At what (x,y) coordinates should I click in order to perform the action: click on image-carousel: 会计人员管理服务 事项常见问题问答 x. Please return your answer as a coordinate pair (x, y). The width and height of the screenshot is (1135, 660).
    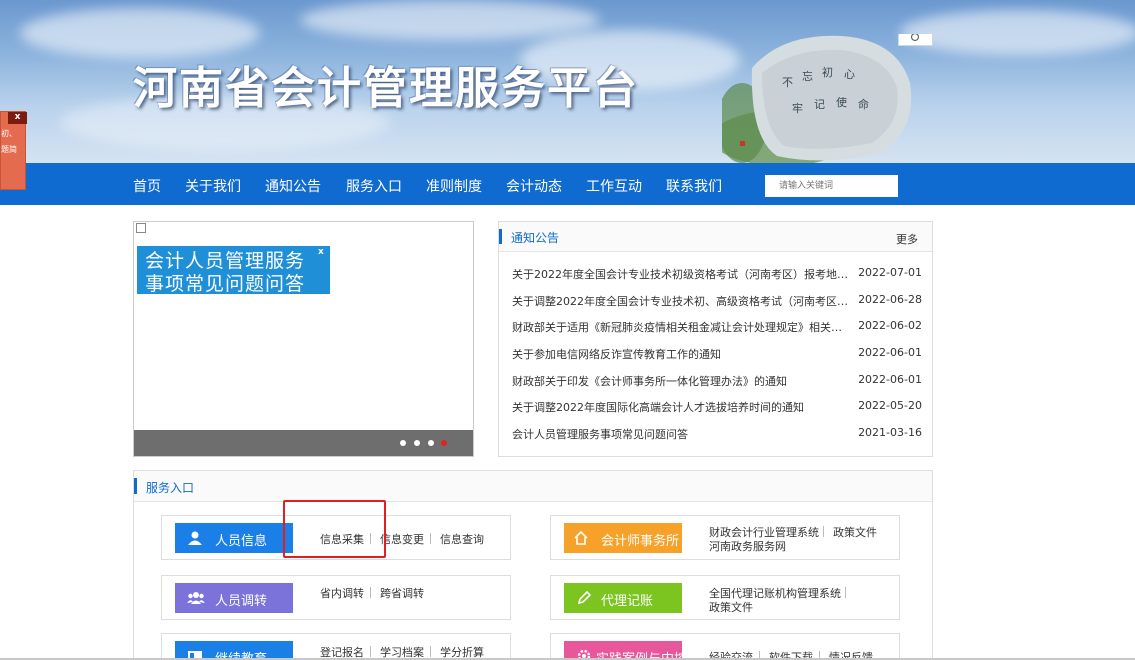
    Looking at the image, I should click on (303, 339).